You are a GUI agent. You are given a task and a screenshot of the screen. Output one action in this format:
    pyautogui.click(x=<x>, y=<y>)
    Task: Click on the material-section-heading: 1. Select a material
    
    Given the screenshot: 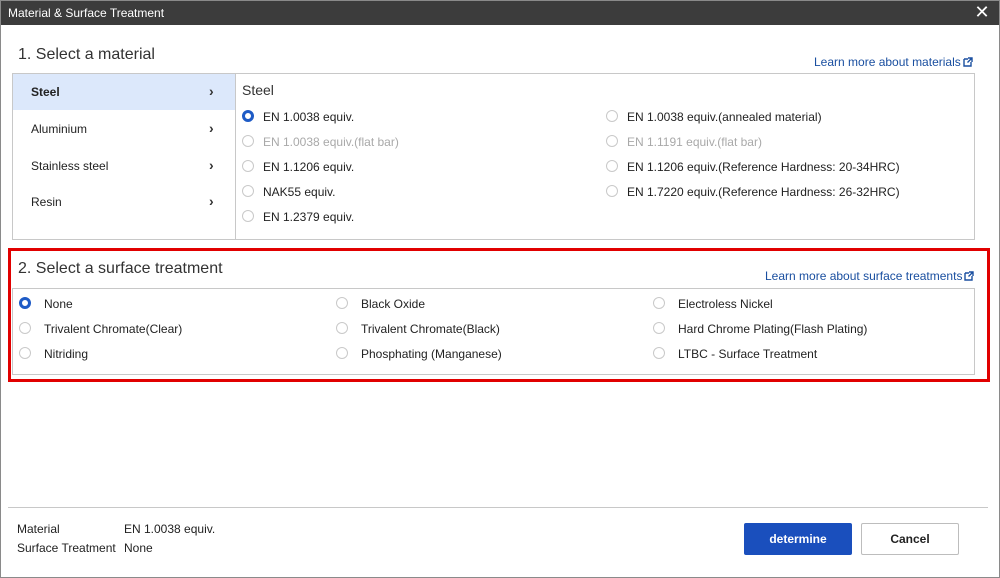 What is the action you would take?
    pyautogui.click(x=86, y=54)
    